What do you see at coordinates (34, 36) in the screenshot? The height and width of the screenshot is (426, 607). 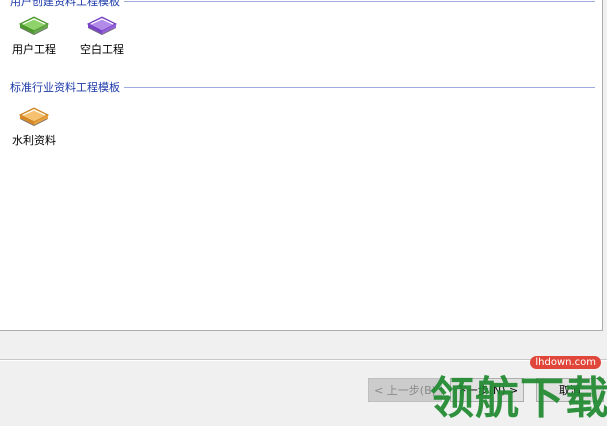 I see `template-user-project: 用户工程` at bounding box center [34, 36].